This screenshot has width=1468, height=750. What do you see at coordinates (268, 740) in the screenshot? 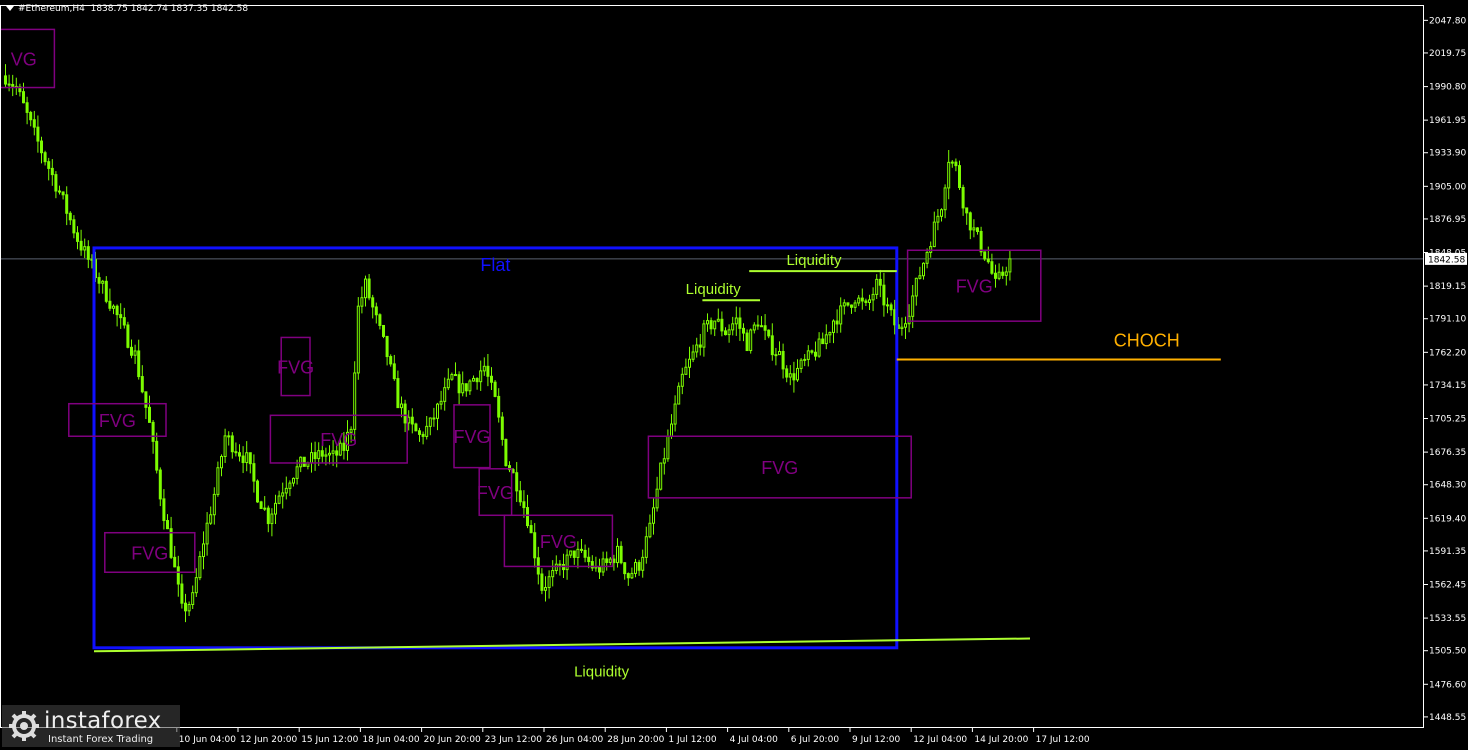
I see `x-tick-label: 12 Jun 20:00` at bounding box center [268, 740].